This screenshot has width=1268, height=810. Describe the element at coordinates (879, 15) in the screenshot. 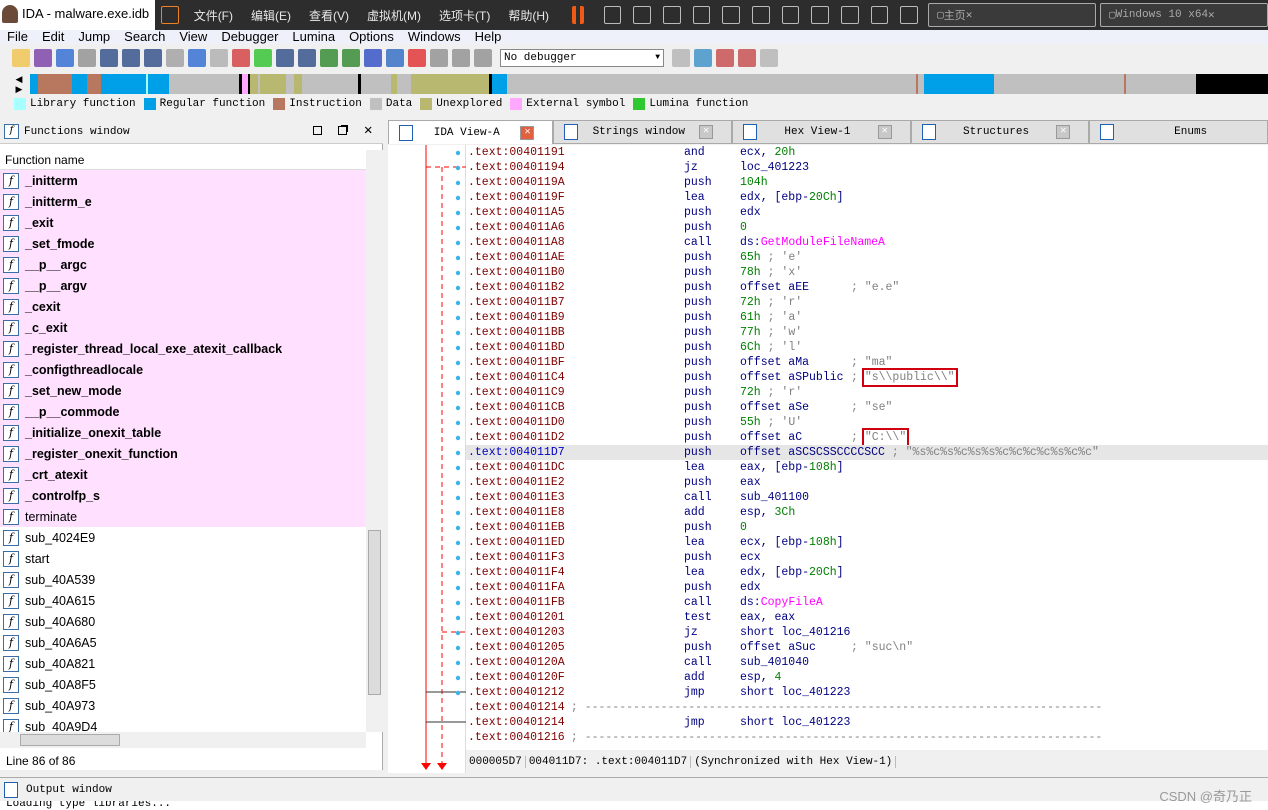

I see `terminal-icon` at that location.